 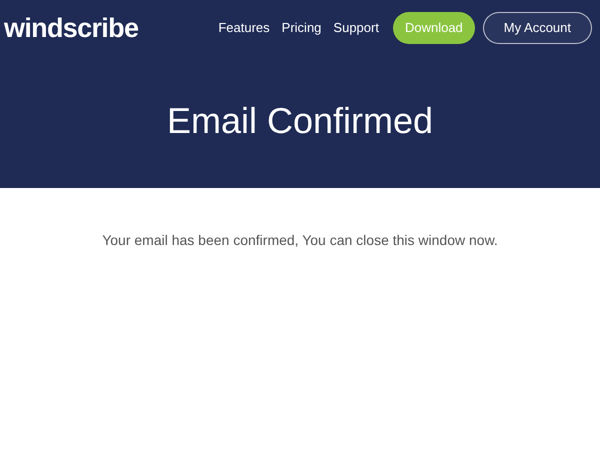 What do you see at coordinates (300, 240) in the screenshot?
I see `confirmation-message: Your email has been confirmed, You can close this window now.` at bounding box center [300, 240].